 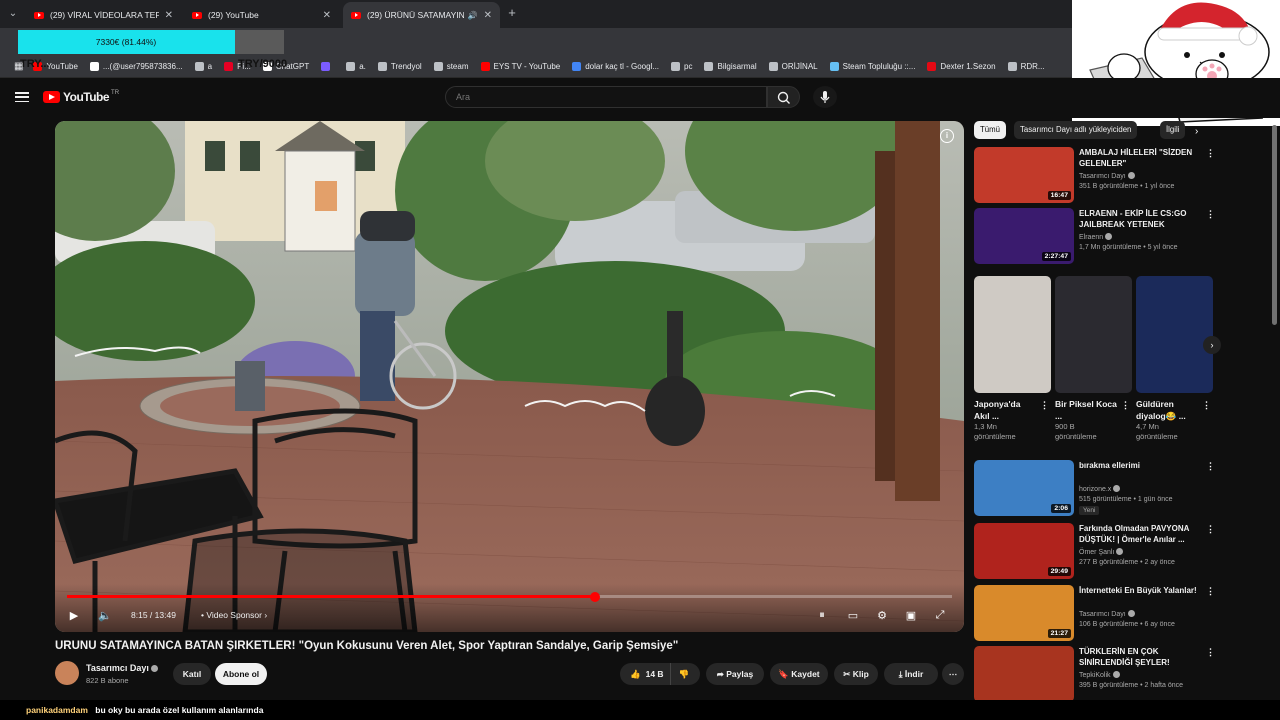 What do you see at coordinates (606, 97) in the screenshot?
I see `search-input` at bounding box center [606, 97].